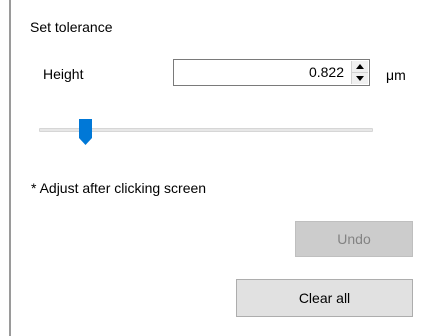  What do you see at coordinates (324, 298) in the screenshot?
I see `clear-all-button: Clear all` at bounding box center [324, 298].